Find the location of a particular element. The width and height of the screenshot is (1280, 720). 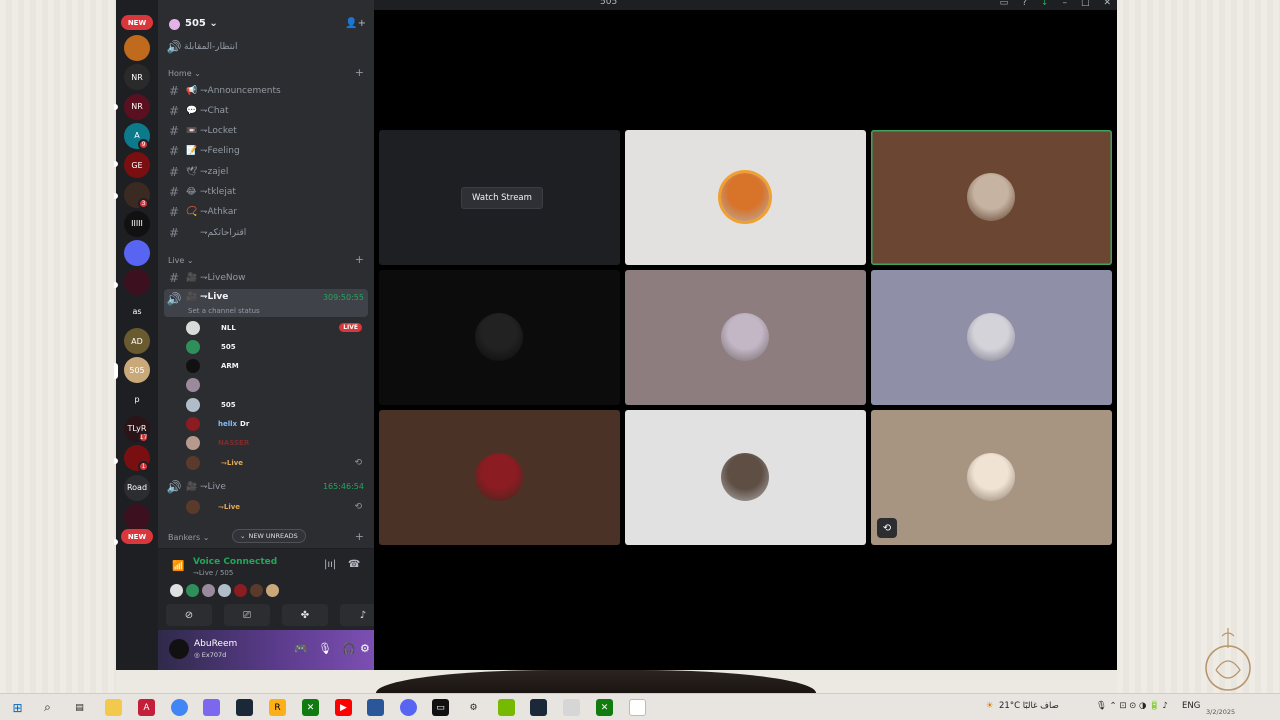

voice-channel-path: ⇁Live / 505 is located at coordinates (213, 573).